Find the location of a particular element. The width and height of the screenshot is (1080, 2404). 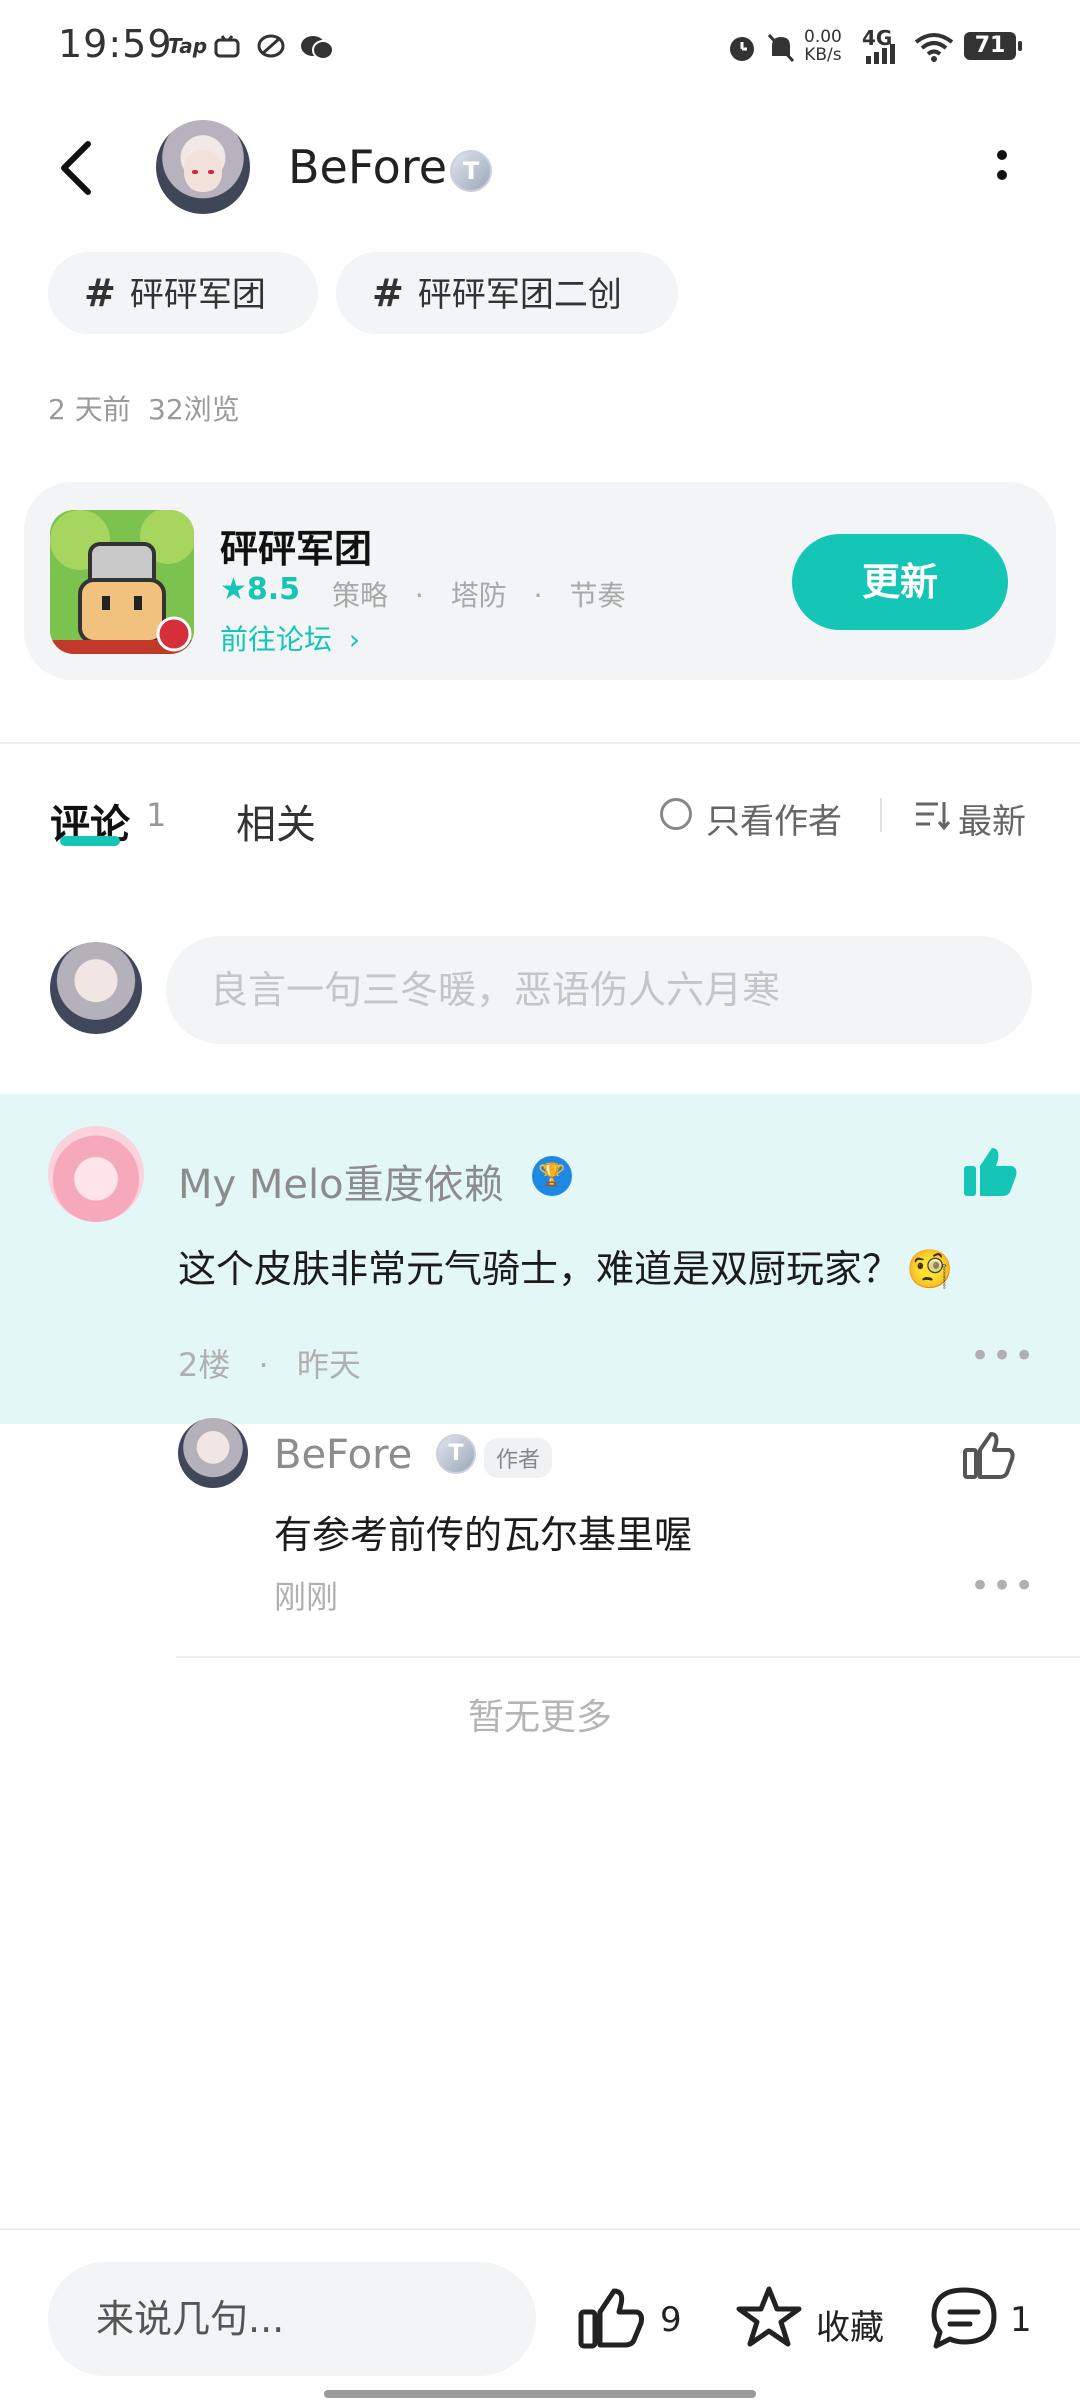

comment-input: 良言一句三冬暖，恶语伤人六月寒 is located at coordinates (599, 990).